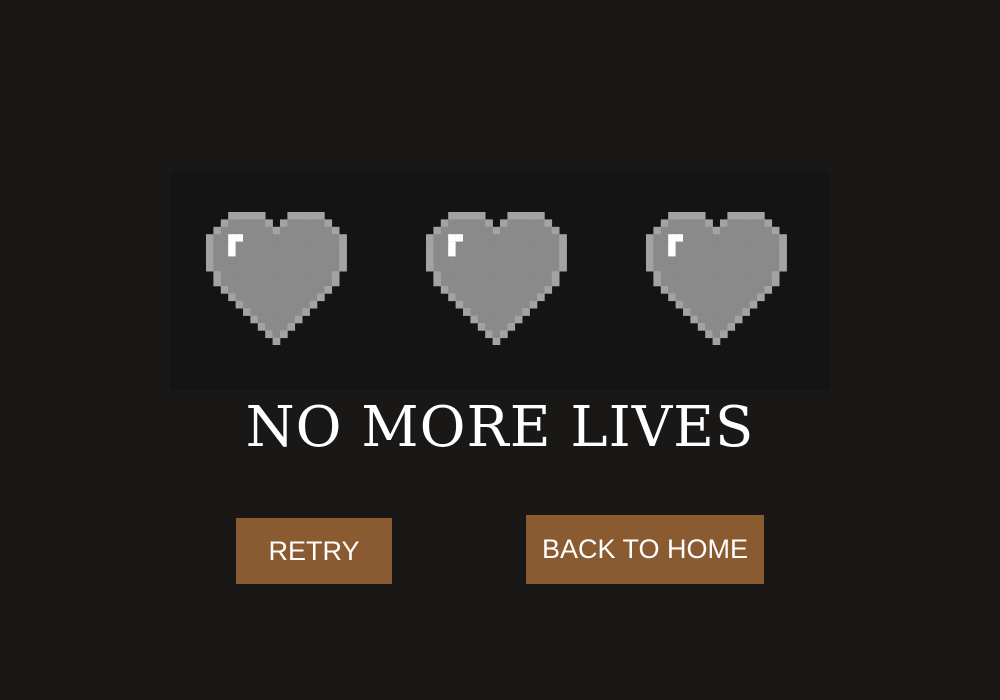 Image resolution: width=1000 pixels, height=700 pixels. What do you see at coordinates (645, 549) in the screenshot?
I see `back-to-home-button: BACK TO HOME` at bounding box center [645, 549].